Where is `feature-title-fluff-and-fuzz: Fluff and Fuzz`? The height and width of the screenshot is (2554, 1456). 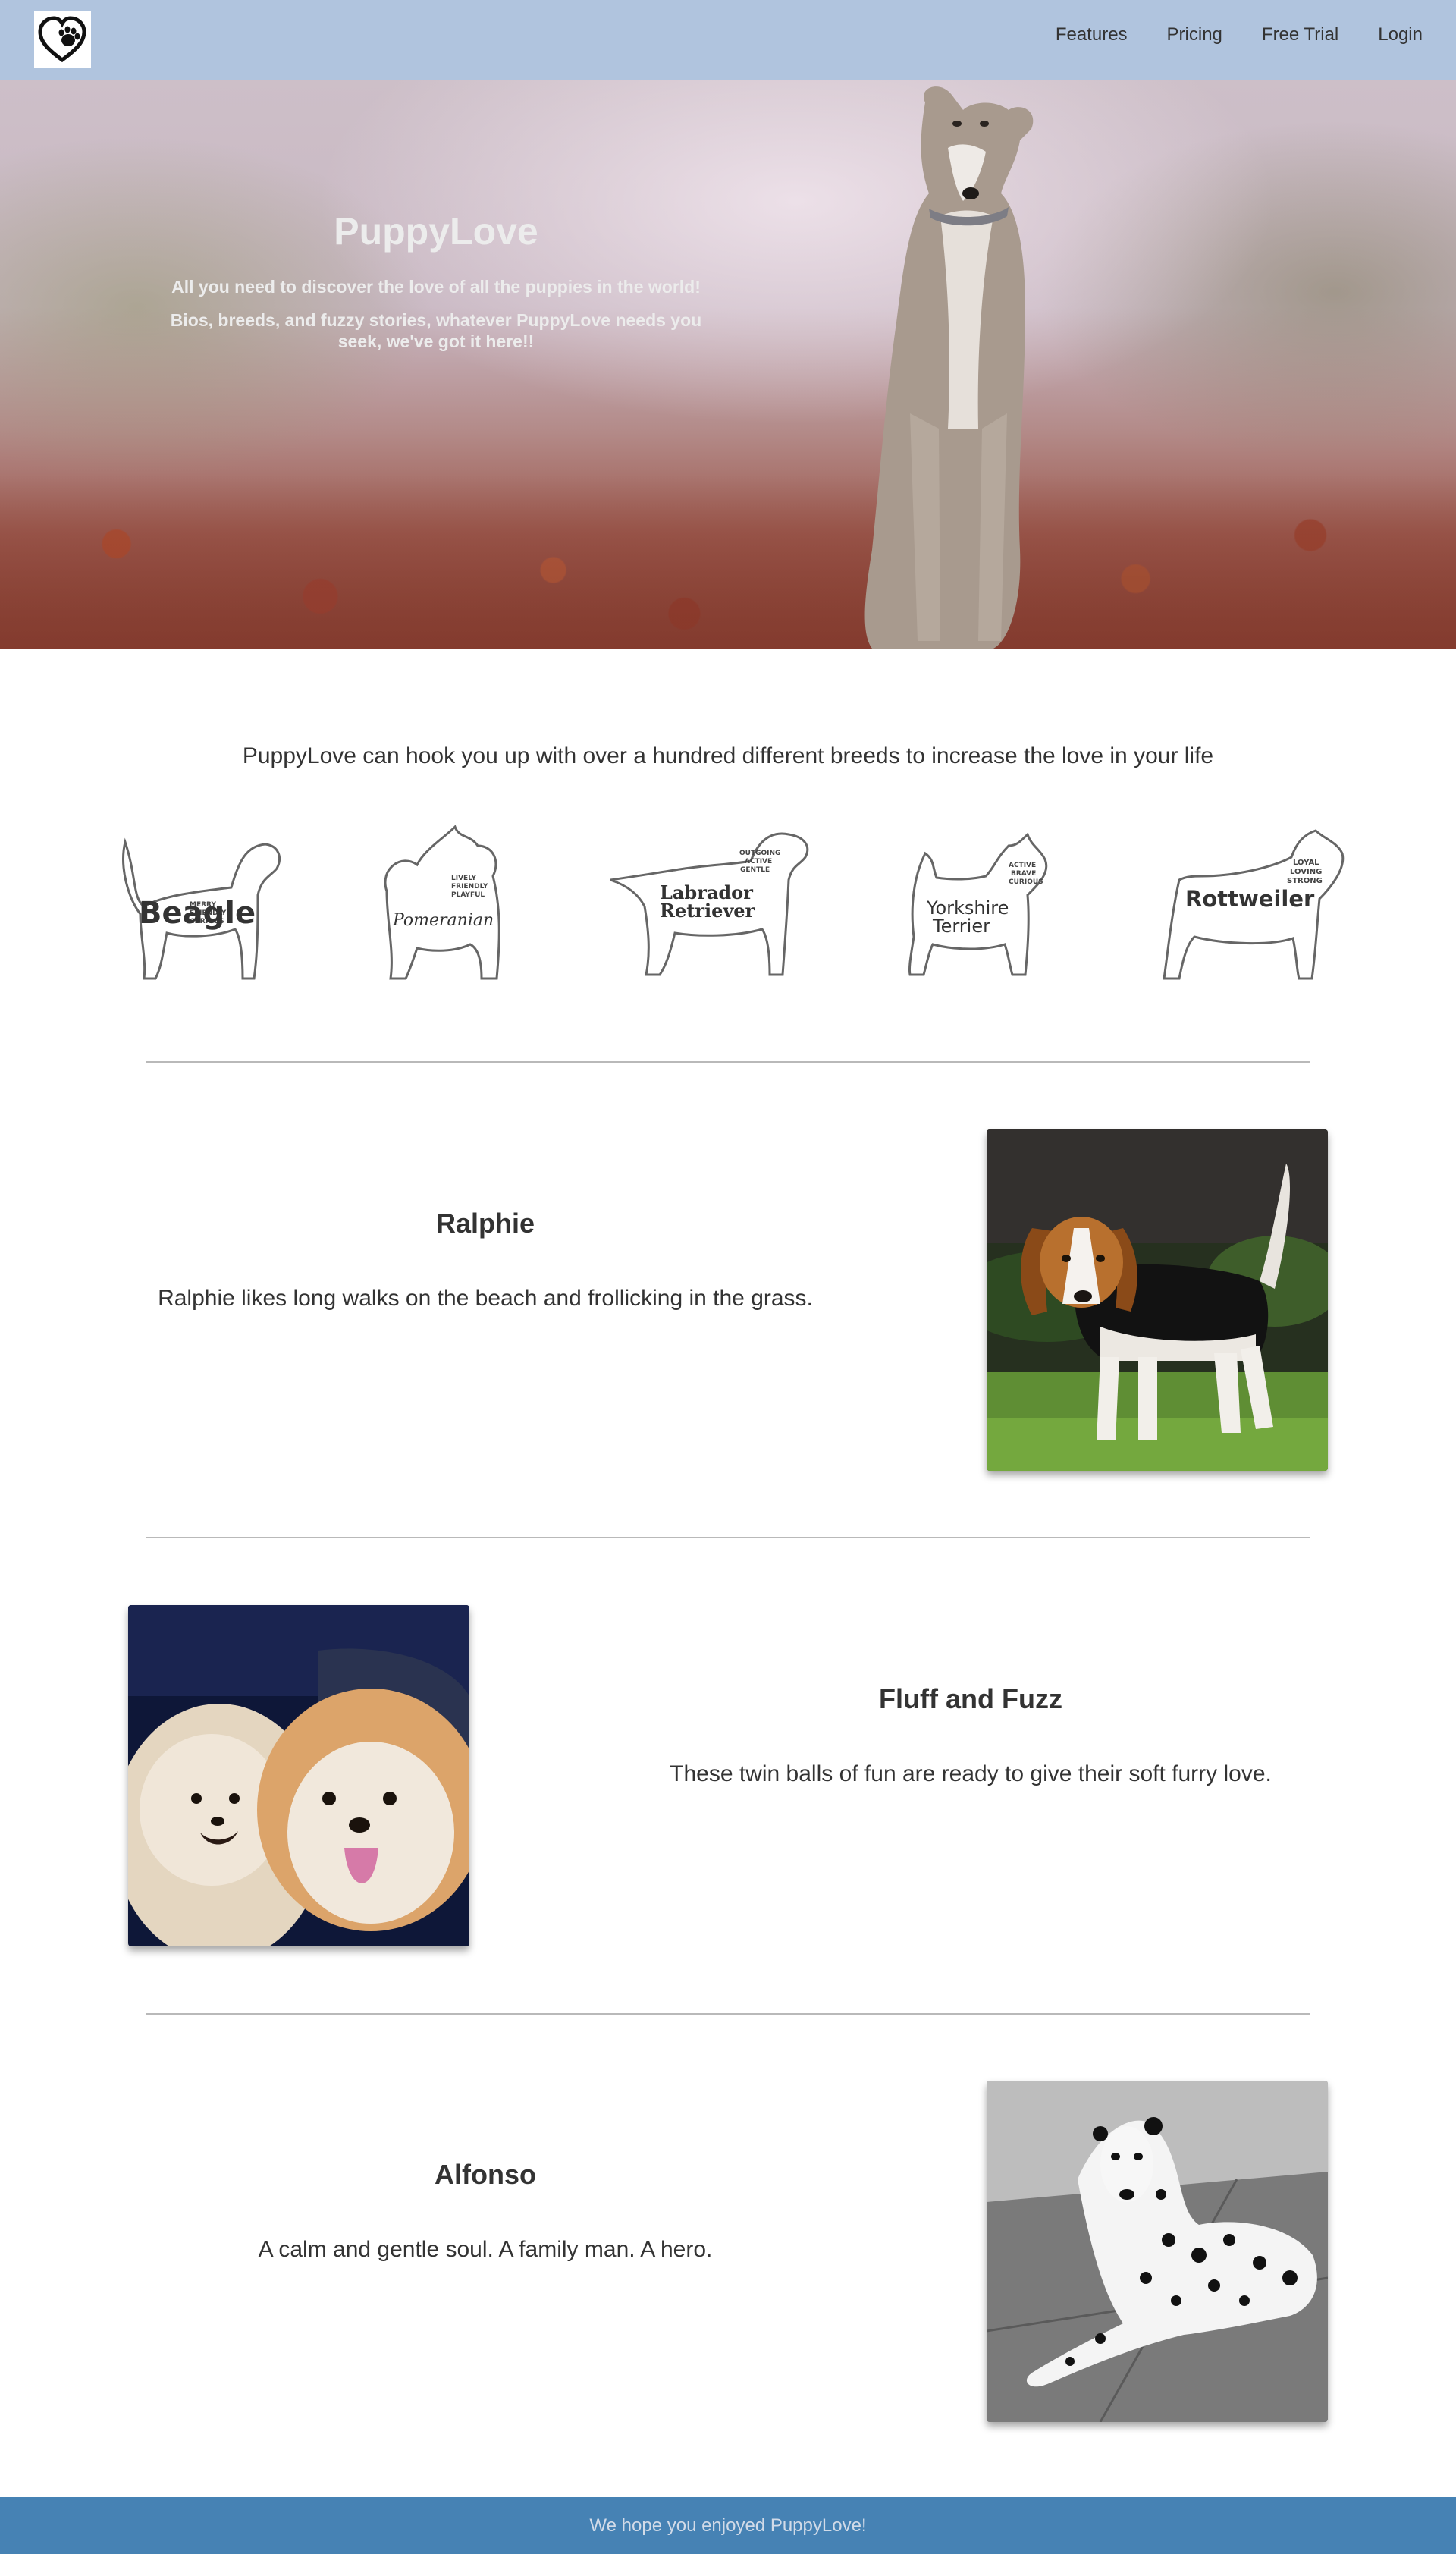
feature-title-fluff-and-fuzz: Fluff and Fuzz is located at coordinates (970, 1698).